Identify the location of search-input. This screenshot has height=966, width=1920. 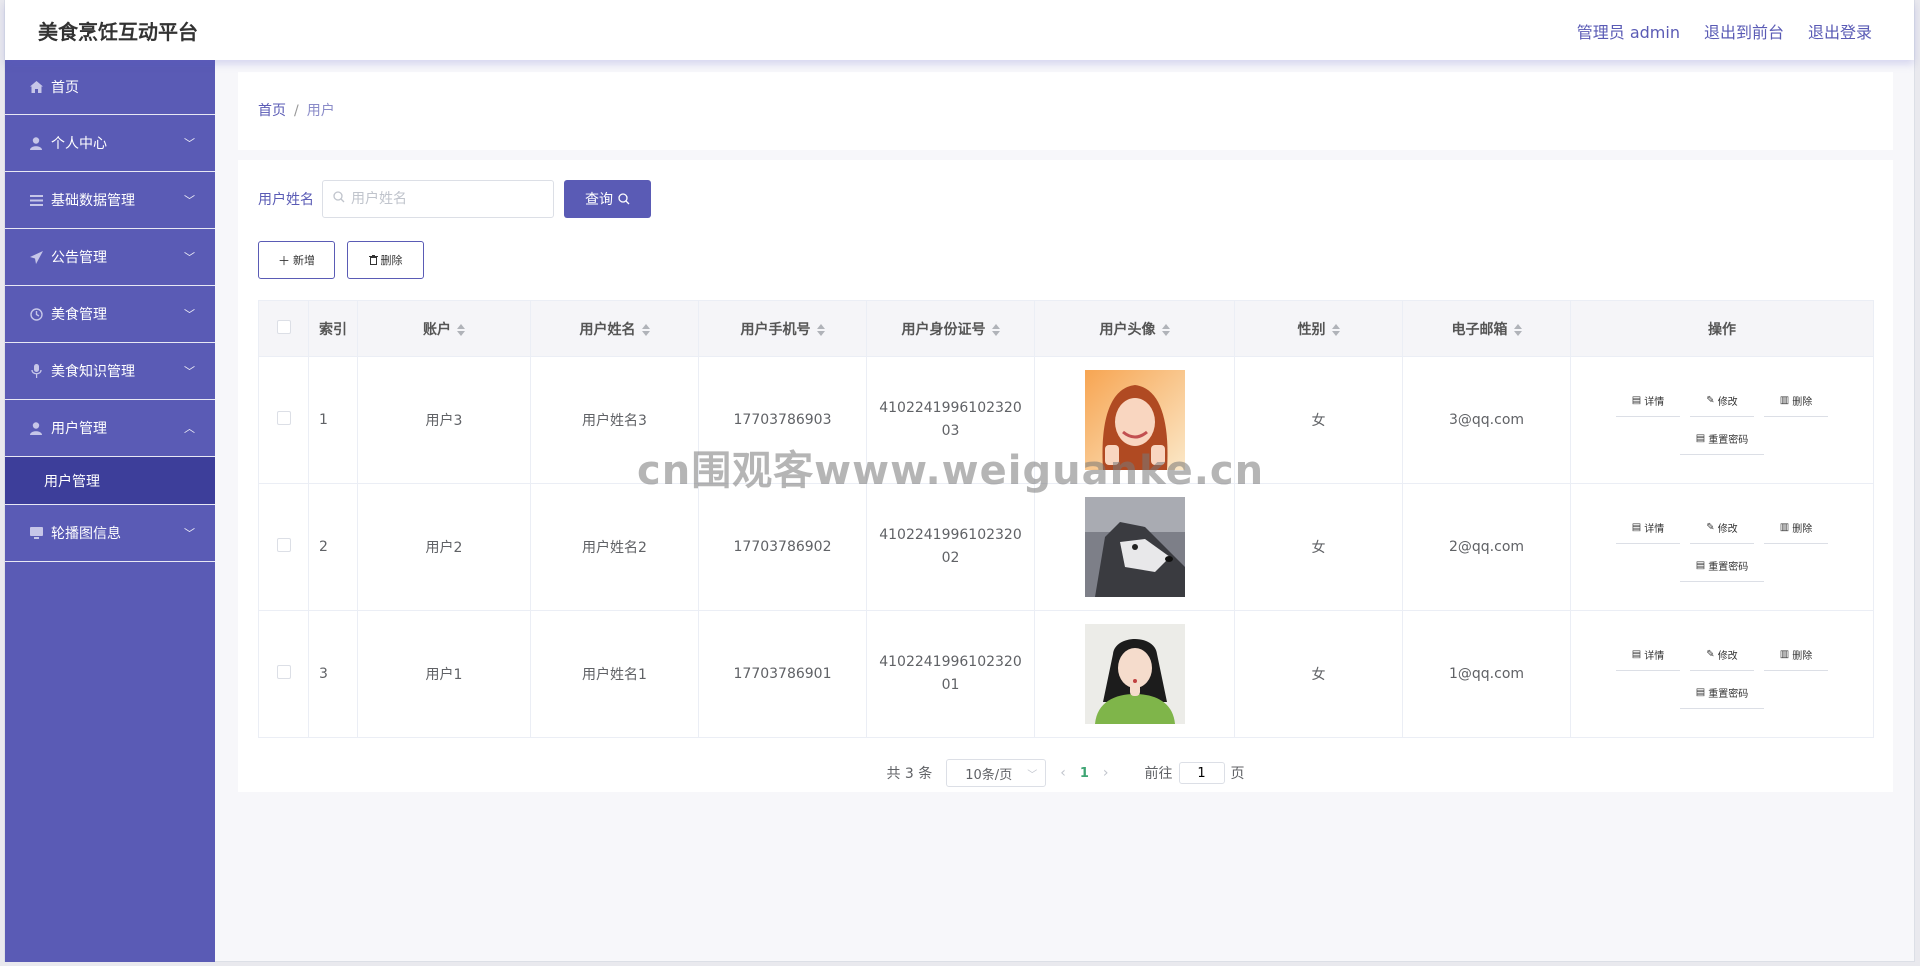
(441, 199).